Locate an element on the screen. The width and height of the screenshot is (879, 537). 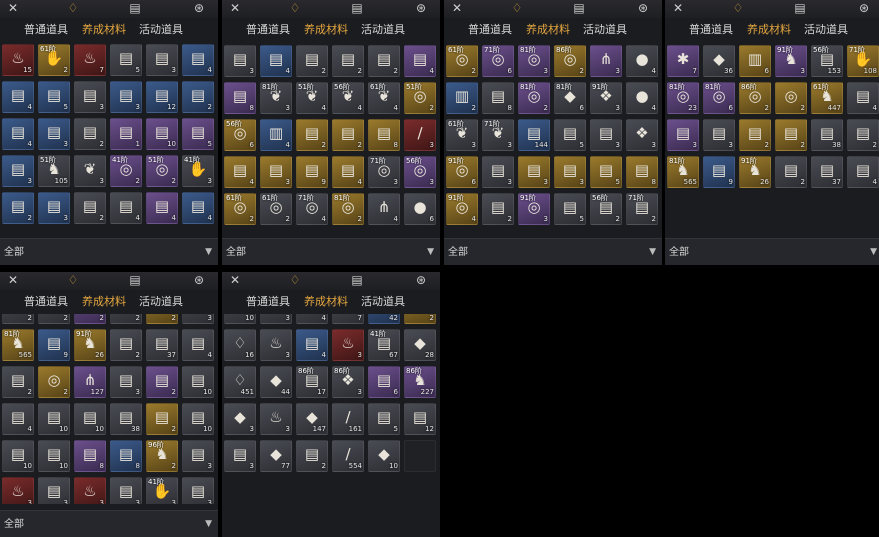
item-slot: ✋ 41阶 3 is located at coordinates (162, 490).